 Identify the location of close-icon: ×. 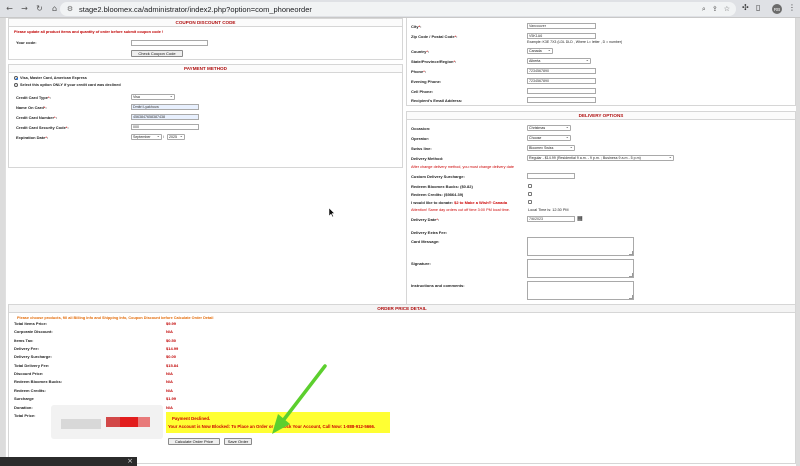
(130, 461).